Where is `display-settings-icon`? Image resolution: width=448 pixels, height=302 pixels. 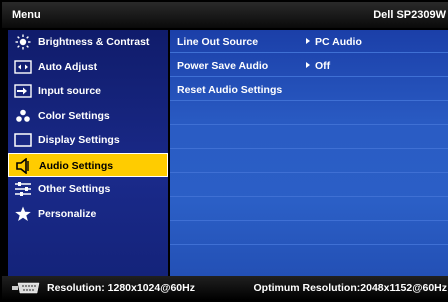
display-settings-icon is located at coordinates (23, 140).